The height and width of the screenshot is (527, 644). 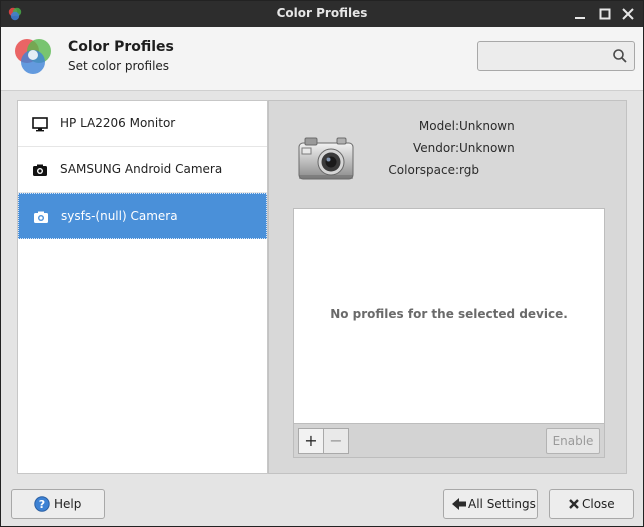 I want to click on help-button: ? Help, so click(x=58, y=504).